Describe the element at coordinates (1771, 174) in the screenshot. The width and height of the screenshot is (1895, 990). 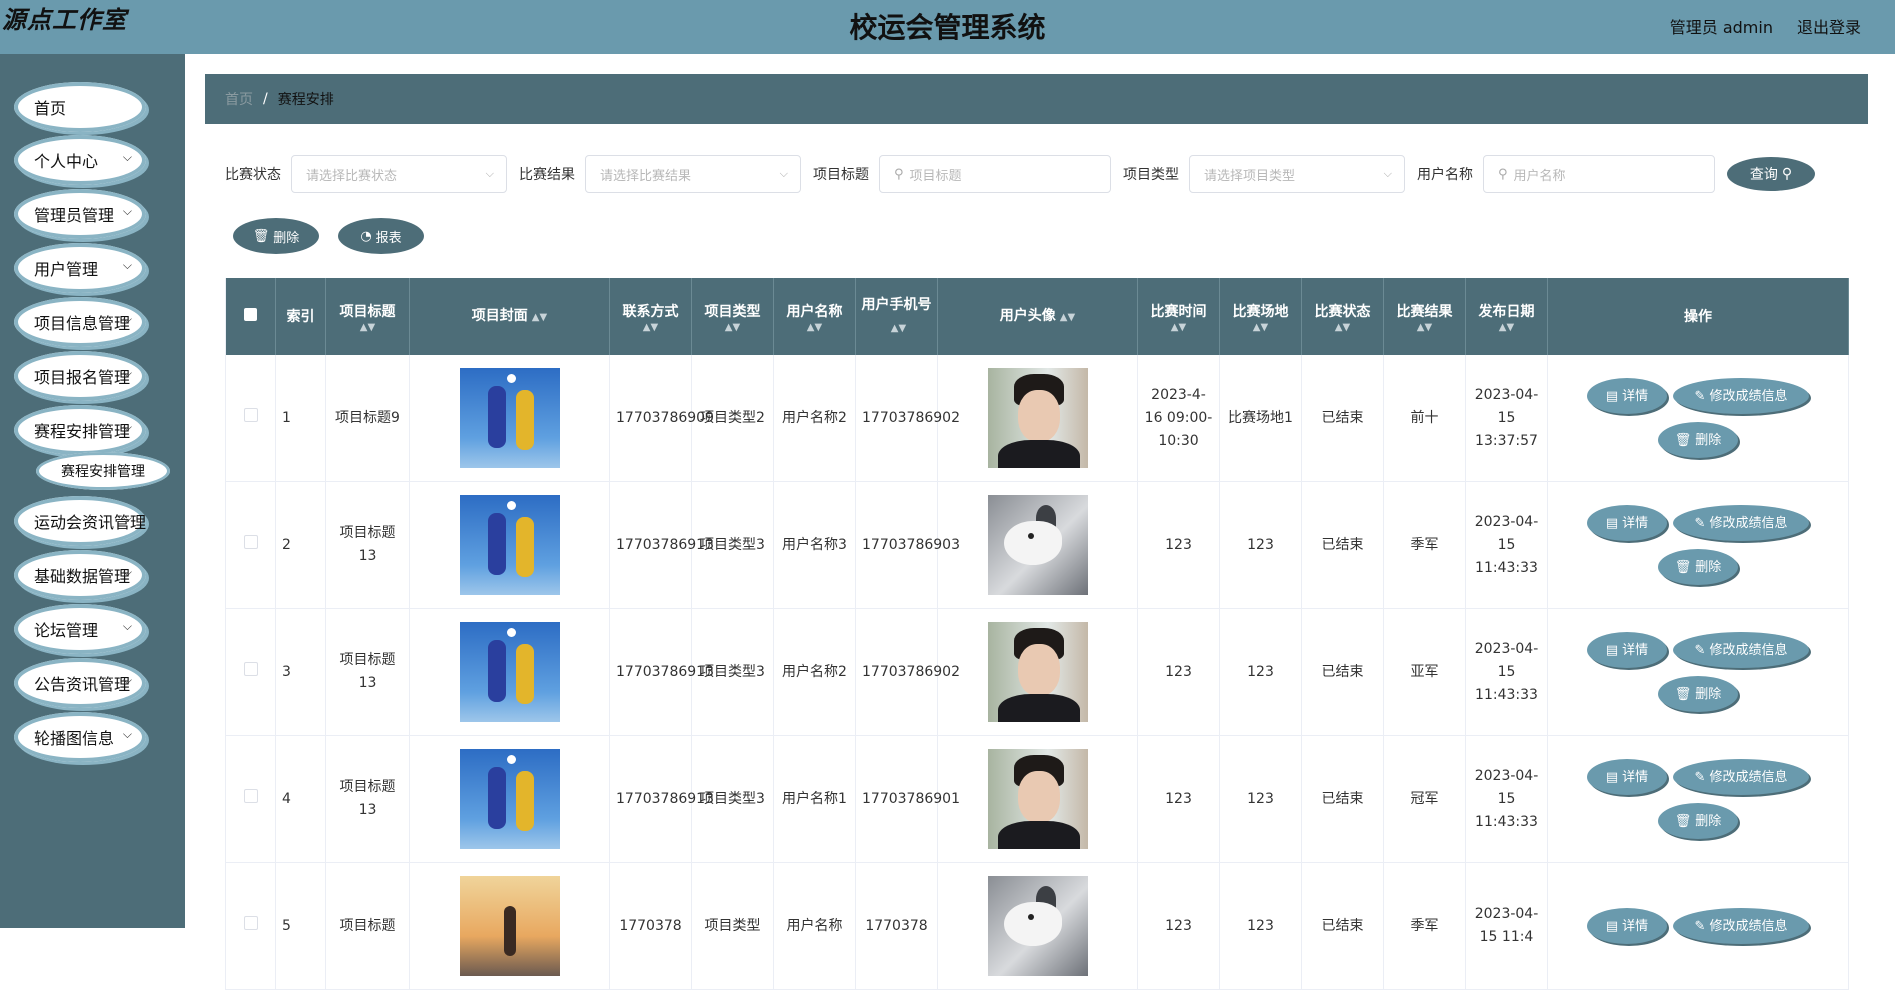
I see `query-button: 查询 ⚲` at that location.